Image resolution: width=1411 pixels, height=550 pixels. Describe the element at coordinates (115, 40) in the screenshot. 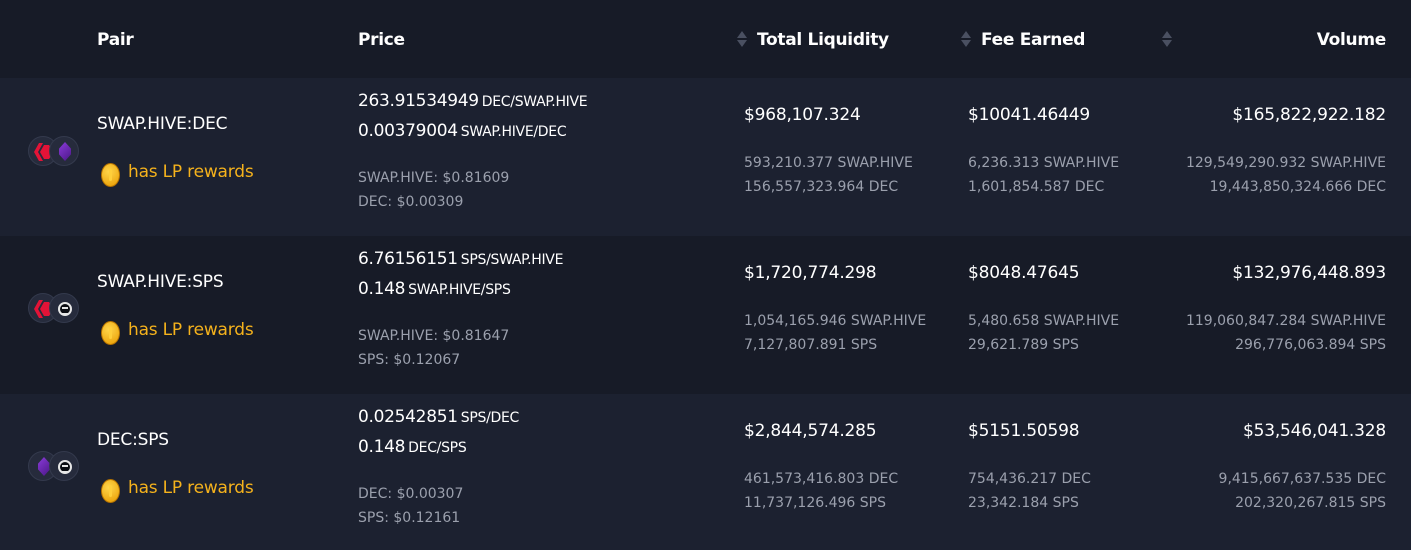

I see `header-pair: Pair` at that location.